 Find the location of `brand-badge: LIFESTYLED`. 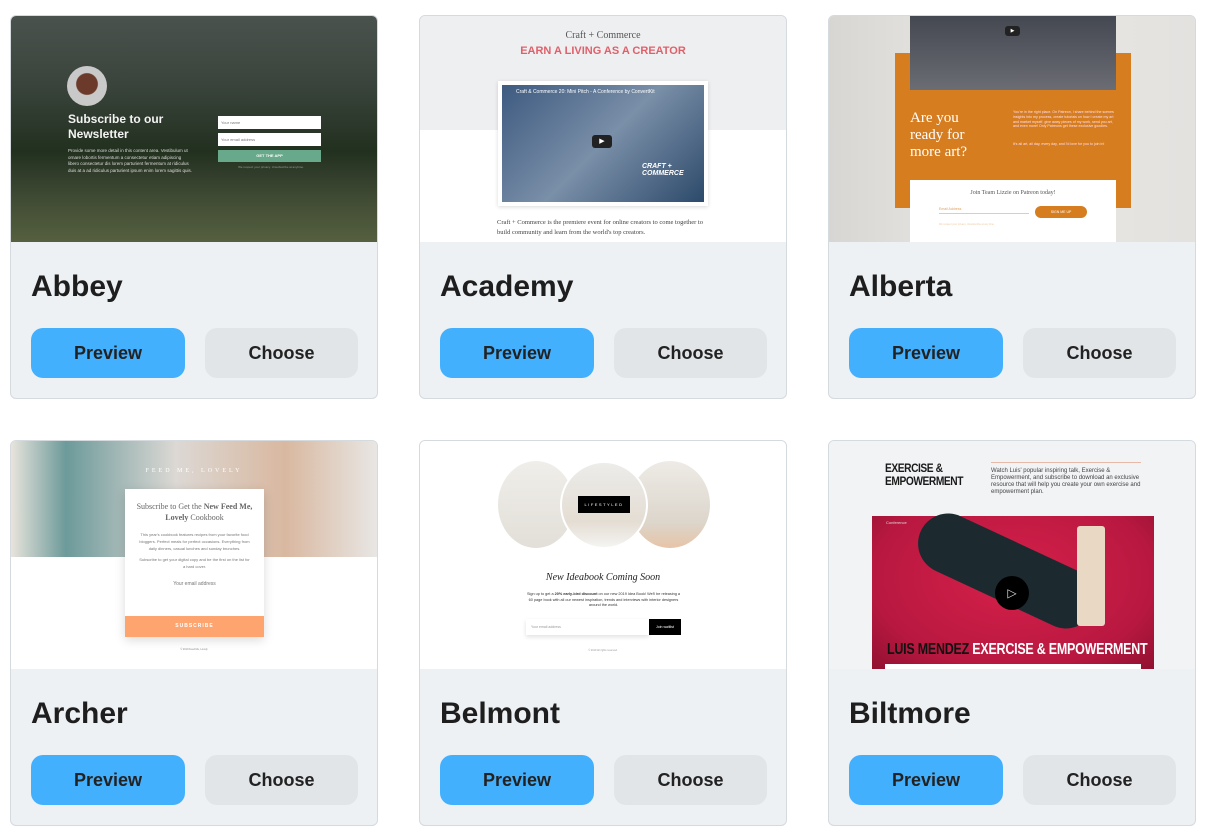

brand-badge: LIFESTYLED is located at coordinates (604, 504).